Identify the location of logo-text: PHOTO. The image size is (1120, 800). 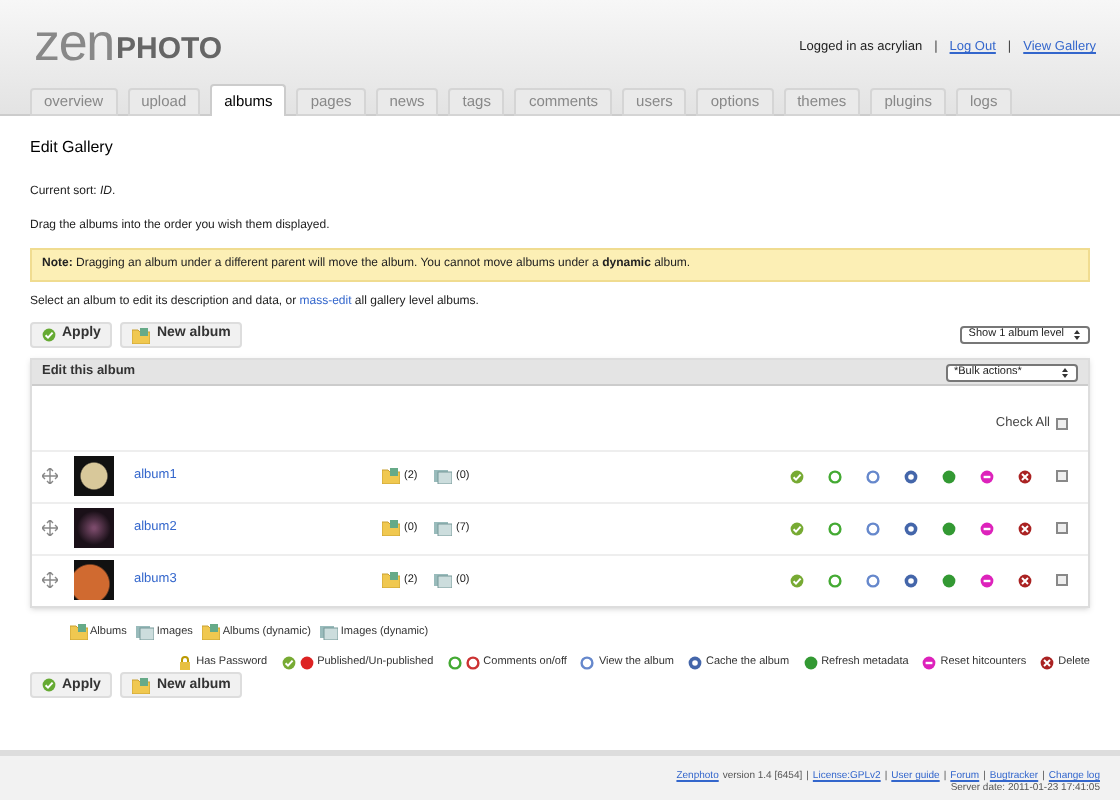
(169, 50).